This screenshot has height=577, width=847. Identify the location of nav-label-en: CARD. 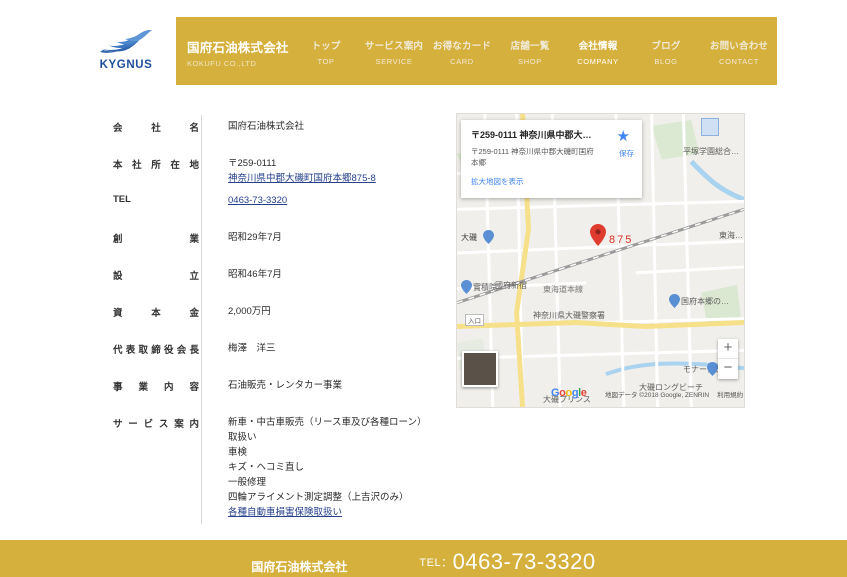
(462, 61).